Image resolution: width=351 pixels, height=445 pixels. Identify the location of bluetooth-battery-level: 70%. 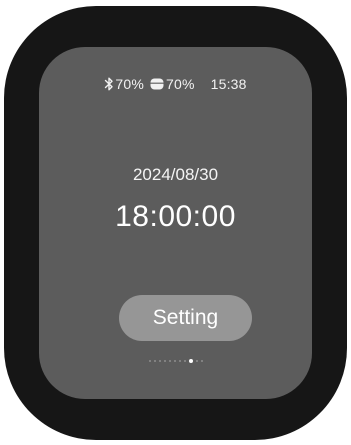
(129, 84).